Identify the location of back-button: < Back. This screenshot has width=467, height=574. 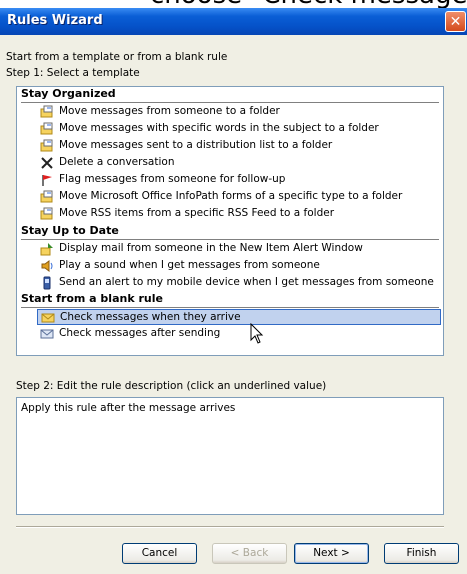
(249, 553).